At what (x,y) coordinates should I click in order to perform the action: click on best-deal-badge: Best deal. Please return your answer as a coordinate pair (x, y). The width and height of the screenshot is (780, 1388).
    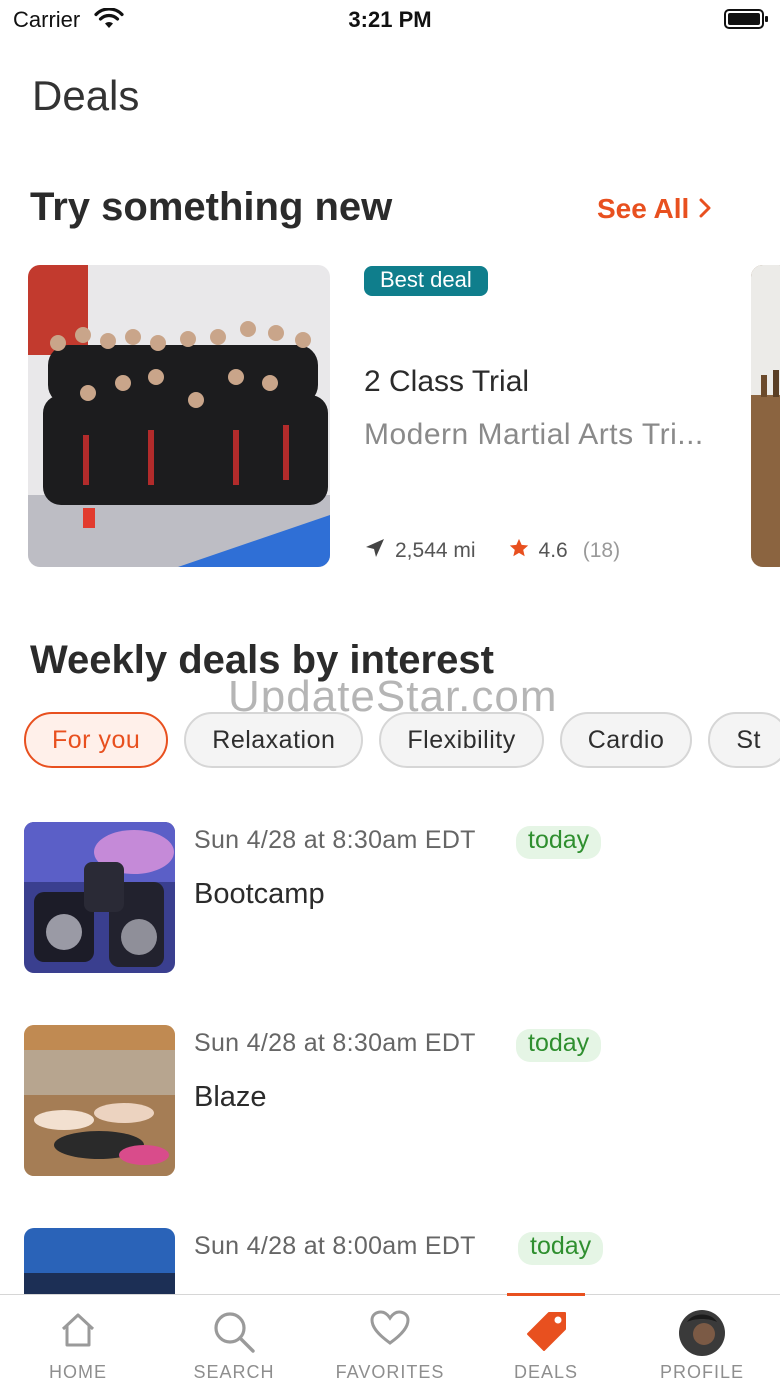
    Looking at the image, I should click on (426, 281).